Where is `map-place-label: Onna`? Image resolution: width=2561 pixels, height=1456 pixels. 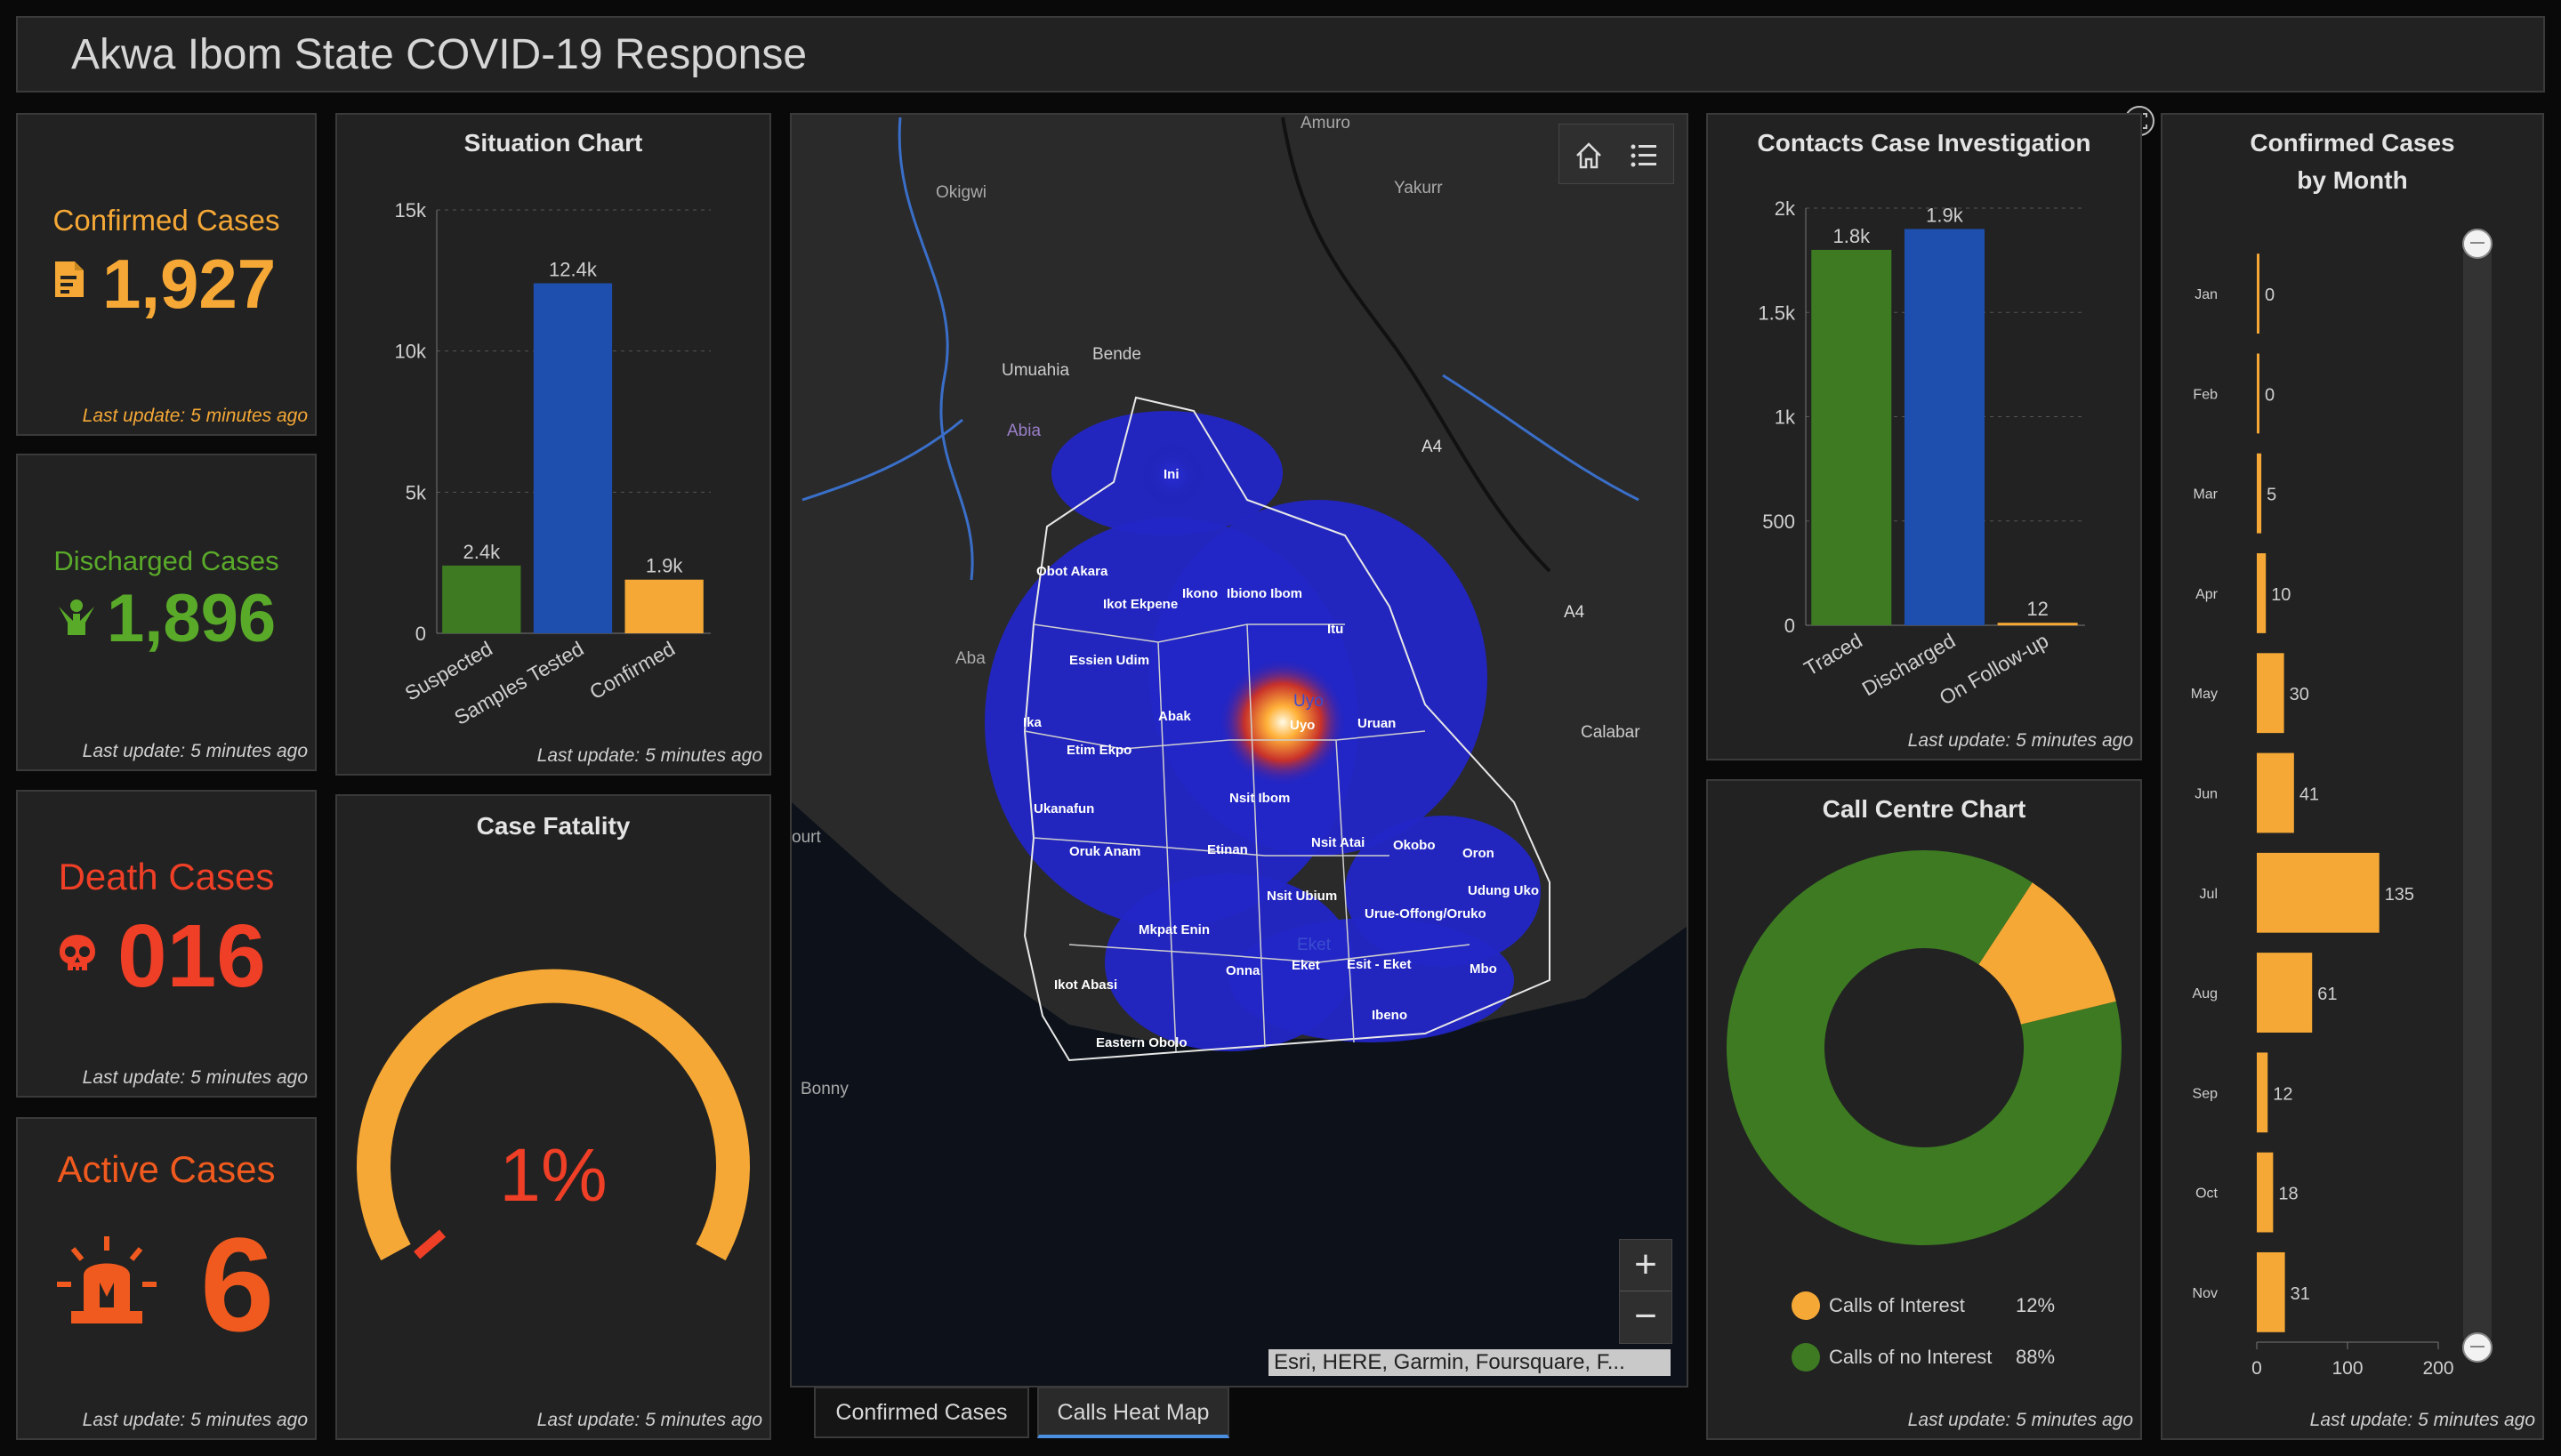 map-place-label: Onna is located at coordinates (1243, 970).